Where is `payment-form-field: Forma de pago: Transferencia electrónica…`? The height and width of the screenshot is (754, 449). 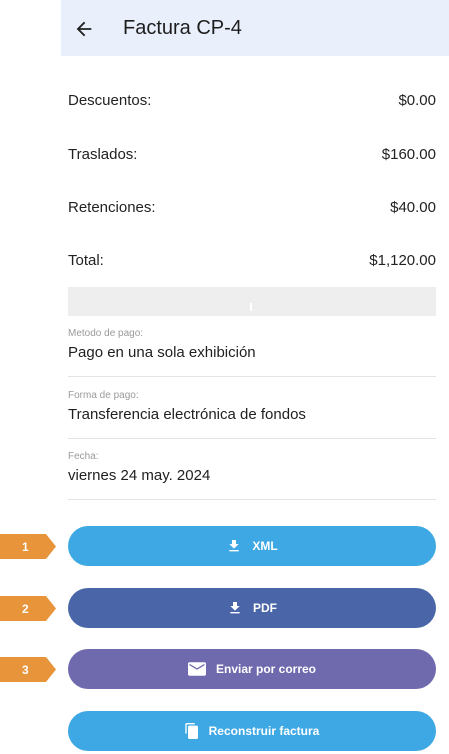 payment-form-field: Forma de pago: Transferencia electrónica… is located at coordinates (252, 406).